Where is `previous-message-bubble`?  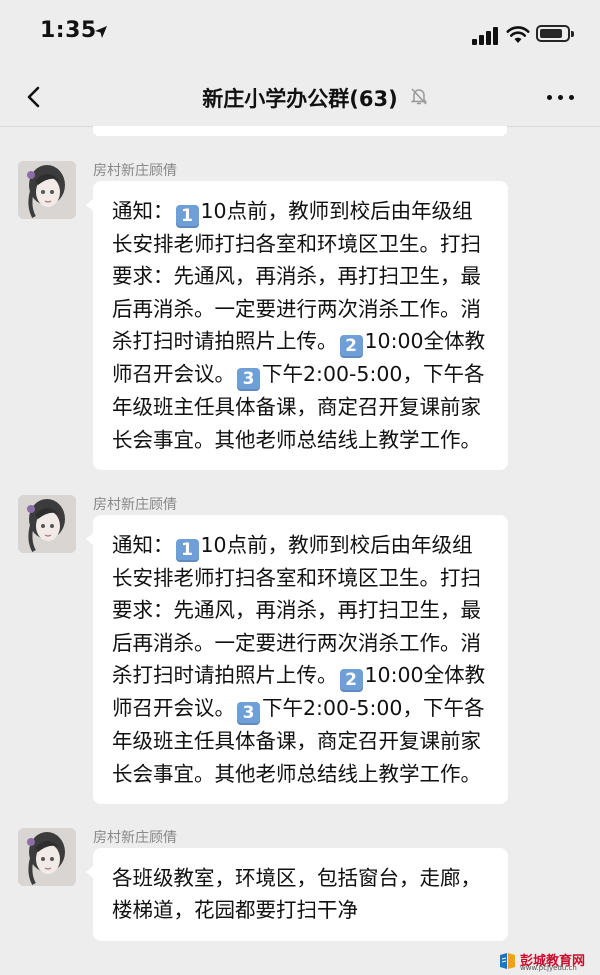
previous-message-bubble is located at coordinates (300, 131).